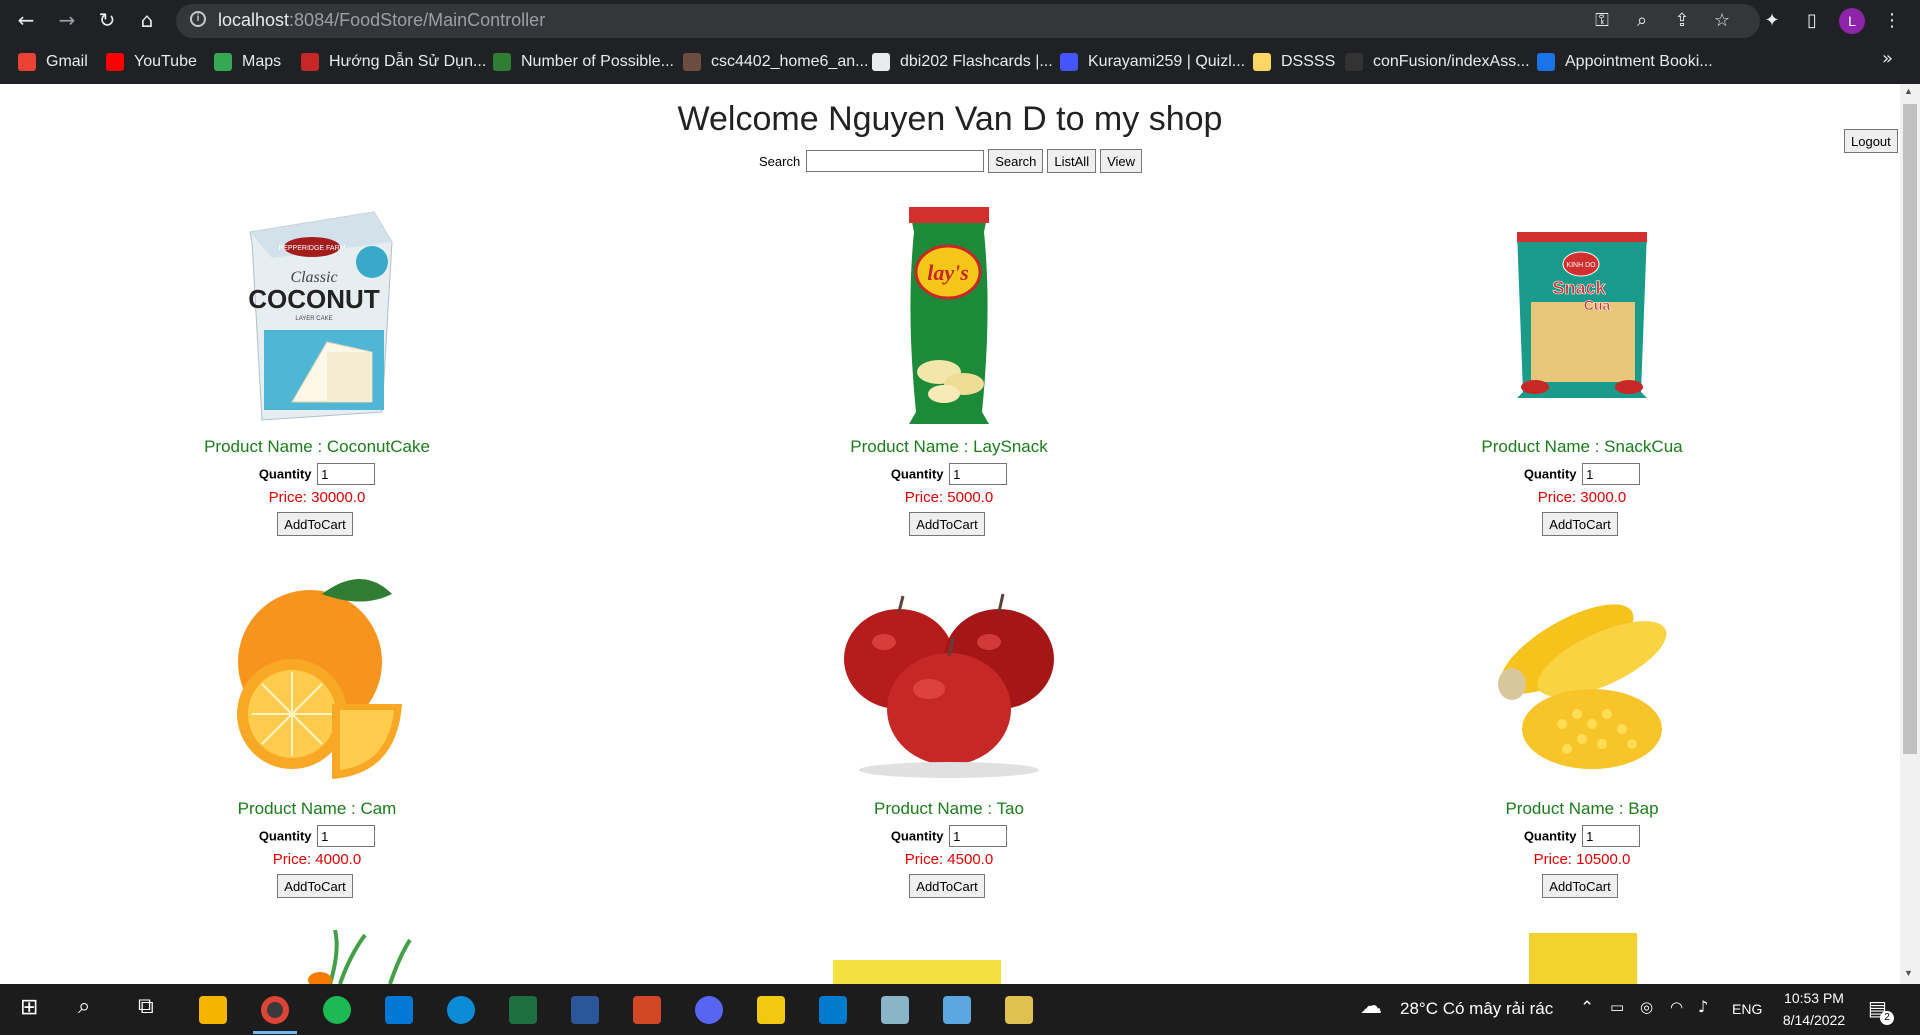 This screenshot has width=1920, height=1035. Describe the element at coordinates (275, 1032) in the screenshot. I see `active-app-indicator` at that location.